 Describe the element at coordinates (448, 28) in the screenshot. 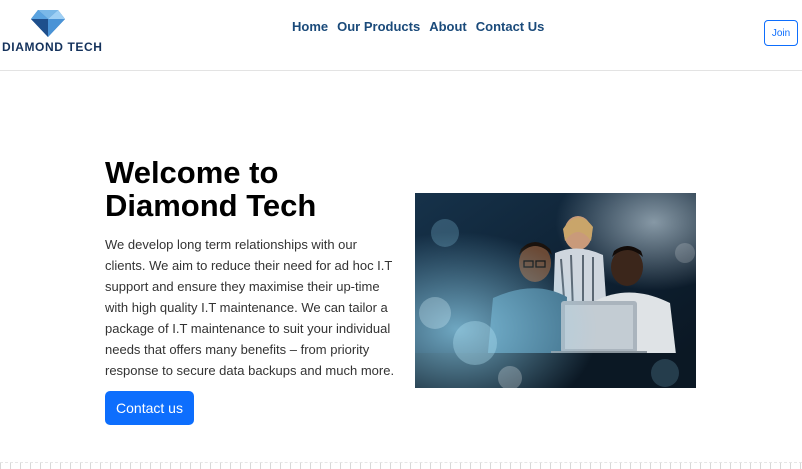

I see `nav-link-about: About` at that location.